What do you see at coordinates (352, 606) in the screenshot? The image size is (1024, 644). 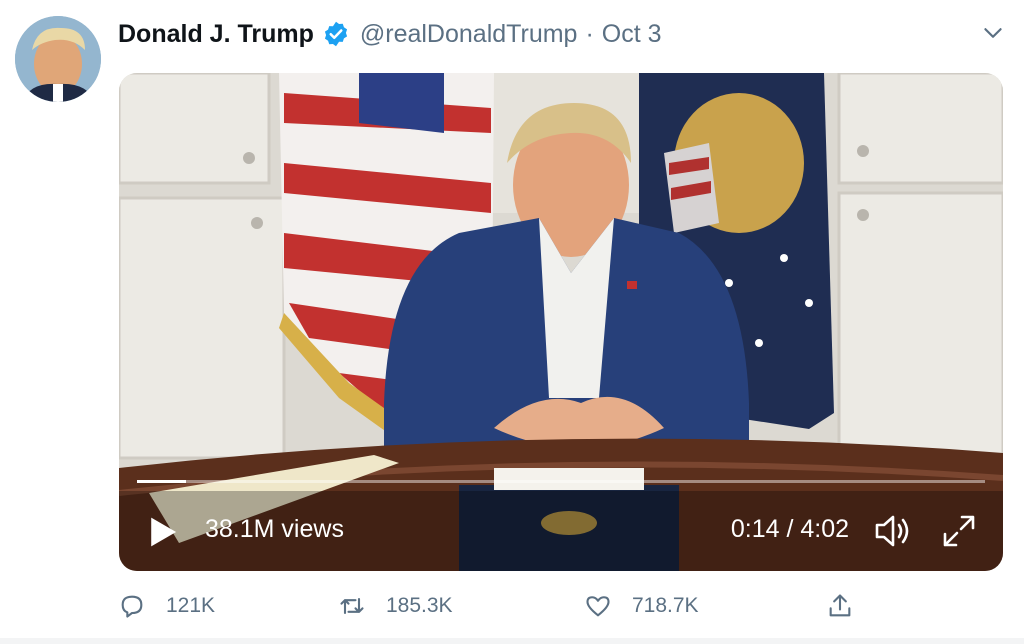 I see `retweet-icon` at bounding box center [352, 606].